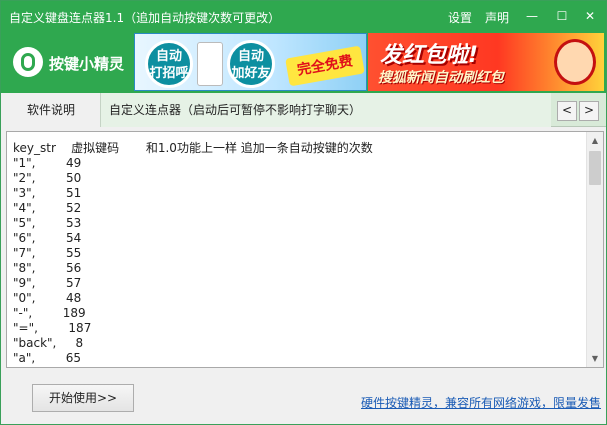 This screenshot has width=607, height=425. What do you see at coordinates (481, 402) in the screenshot?
I see `hardware-ad-link: 硬件按键精灵，兼容所有网络游戏，限量发售` at bounding box center [481, 402].